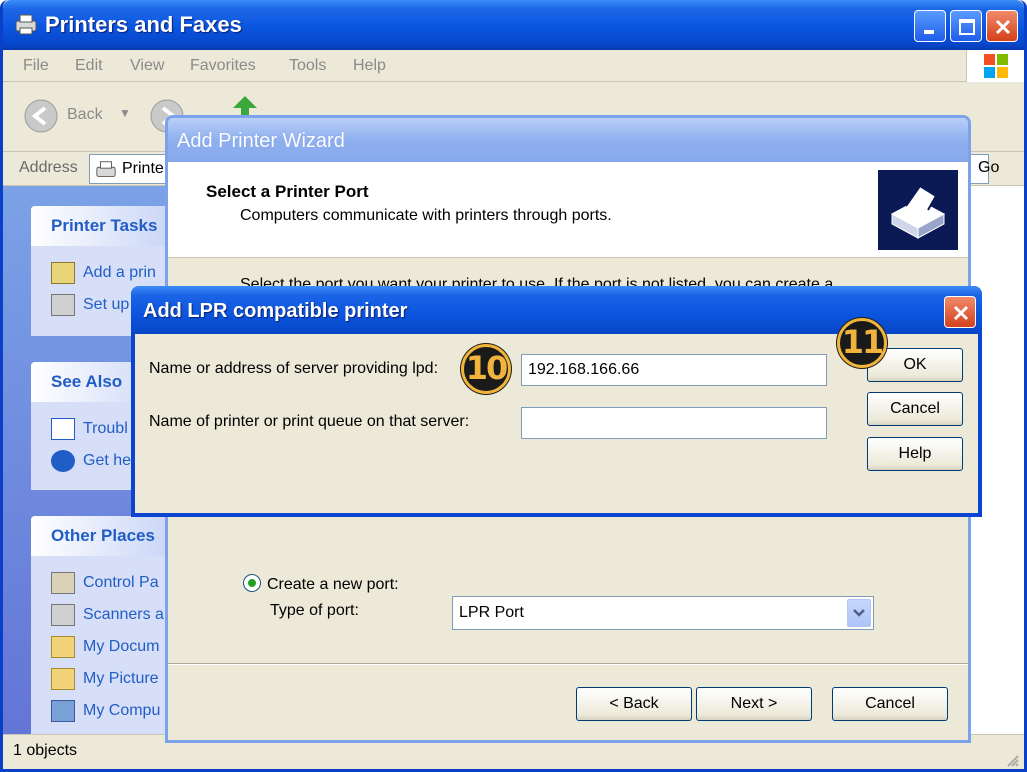  I want to click on printer-tasks-header: Printer Tasks, so click(106, 226).